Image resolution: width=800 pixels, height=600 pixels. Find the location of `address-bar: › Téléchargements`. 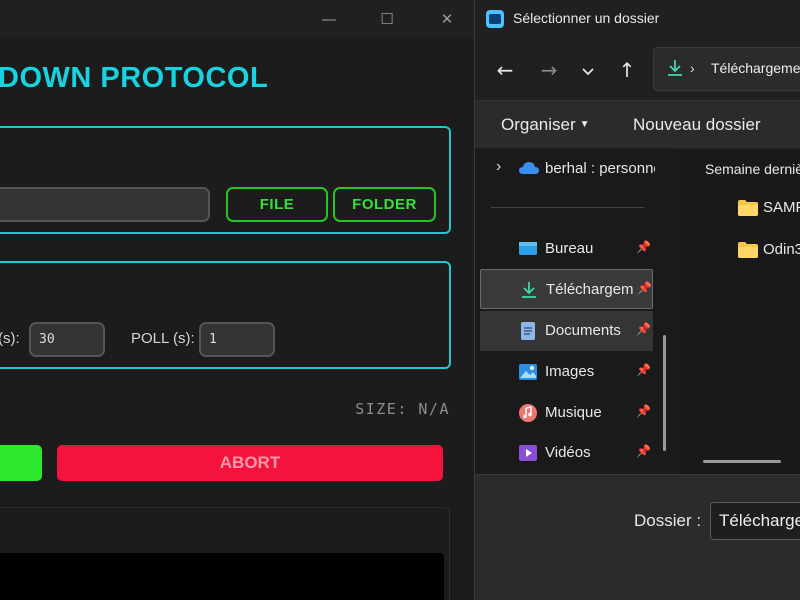

address-bar: › Téléchargements is located at coordinates (726, 69).